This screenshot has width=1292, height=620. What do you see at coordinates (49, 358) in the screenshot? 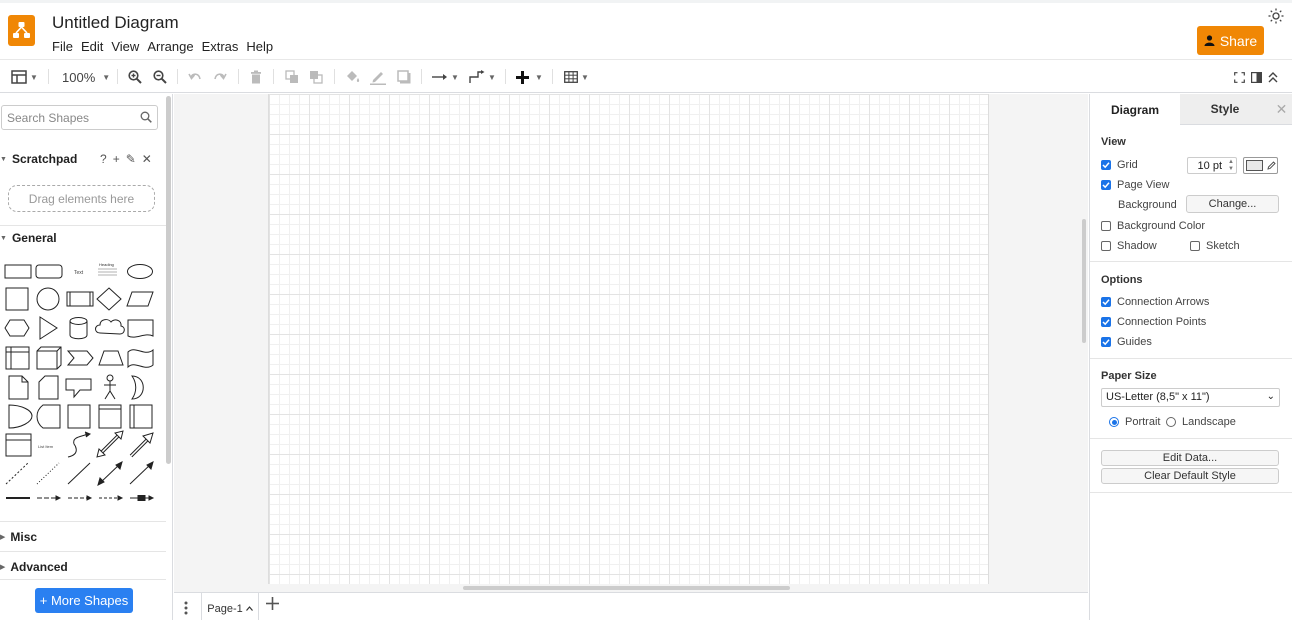
I see `shape-cube` at bounding box center [49, 358].